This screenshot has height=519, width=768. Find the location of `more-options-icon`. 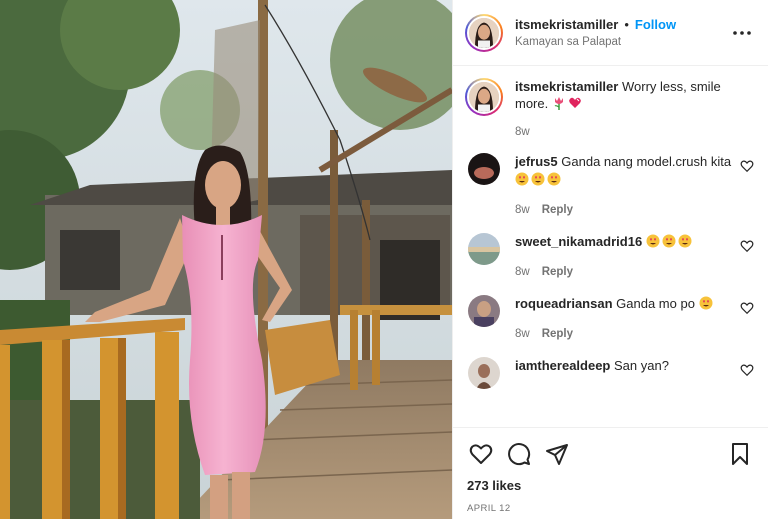

more-options-icon is located at coordinates (742, 33).